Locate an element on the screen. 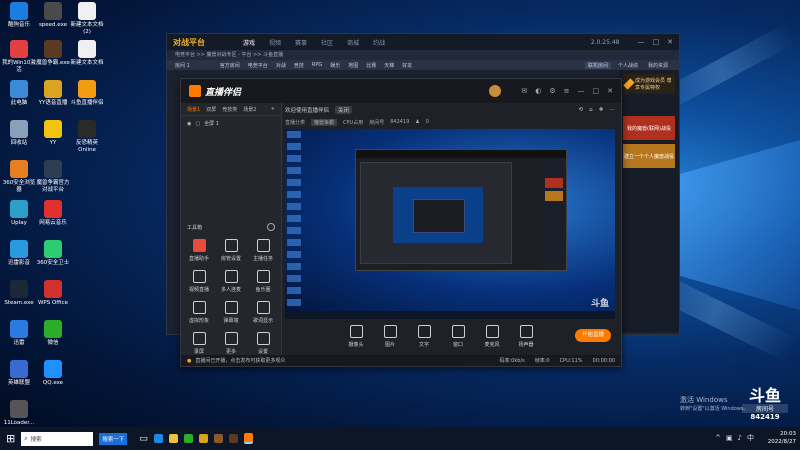 The height and width of the screenshot is (450, 800). search-box: ⌕ 搜索 is located at coordinates (57, 438).